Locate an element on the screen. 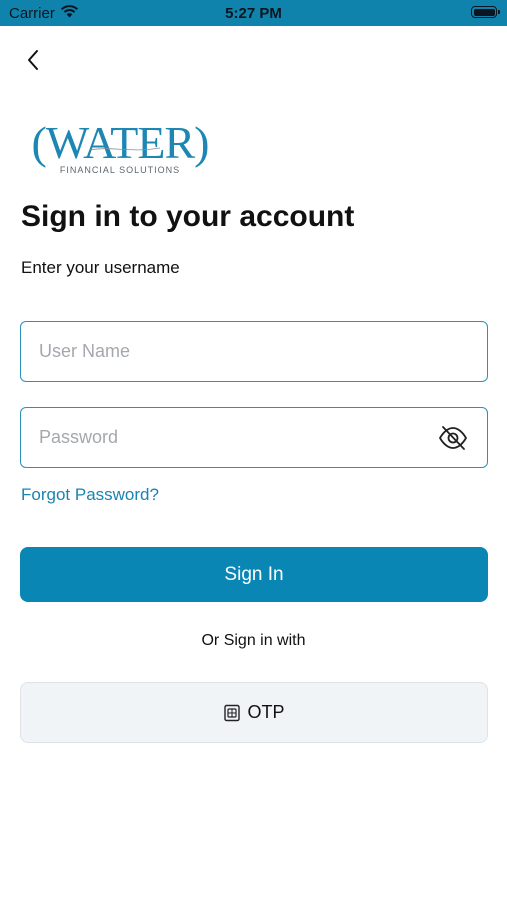 The width and height of the screenshot is (507, 900). page-subtitle: Enter your username is located at coordinates (100, 267).